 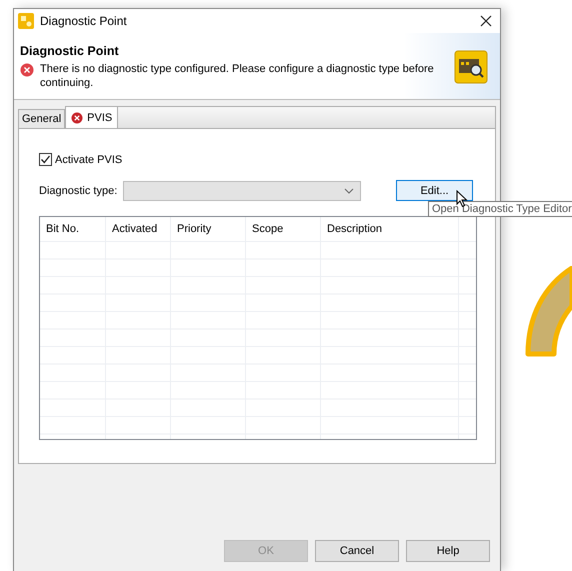 I want to click on tooltip: Open Diagnostic Type Editor, so click(x=500, y=209).